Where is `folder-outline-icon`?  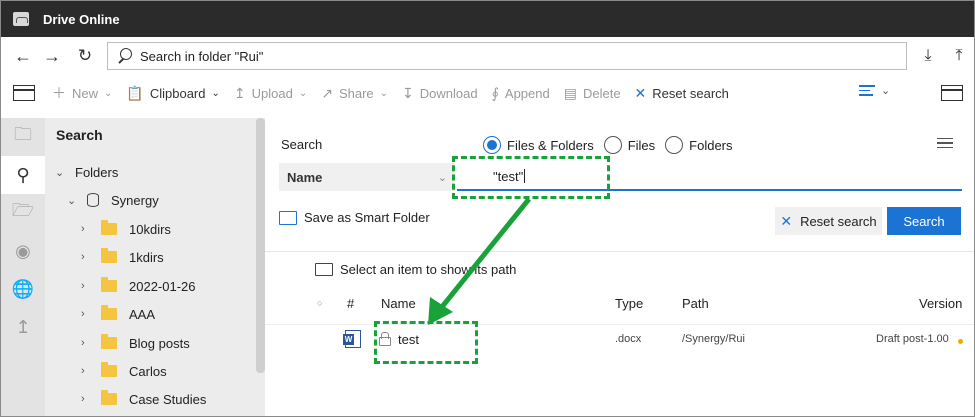 folder-outline-icon is located at coordinates (324, 269).